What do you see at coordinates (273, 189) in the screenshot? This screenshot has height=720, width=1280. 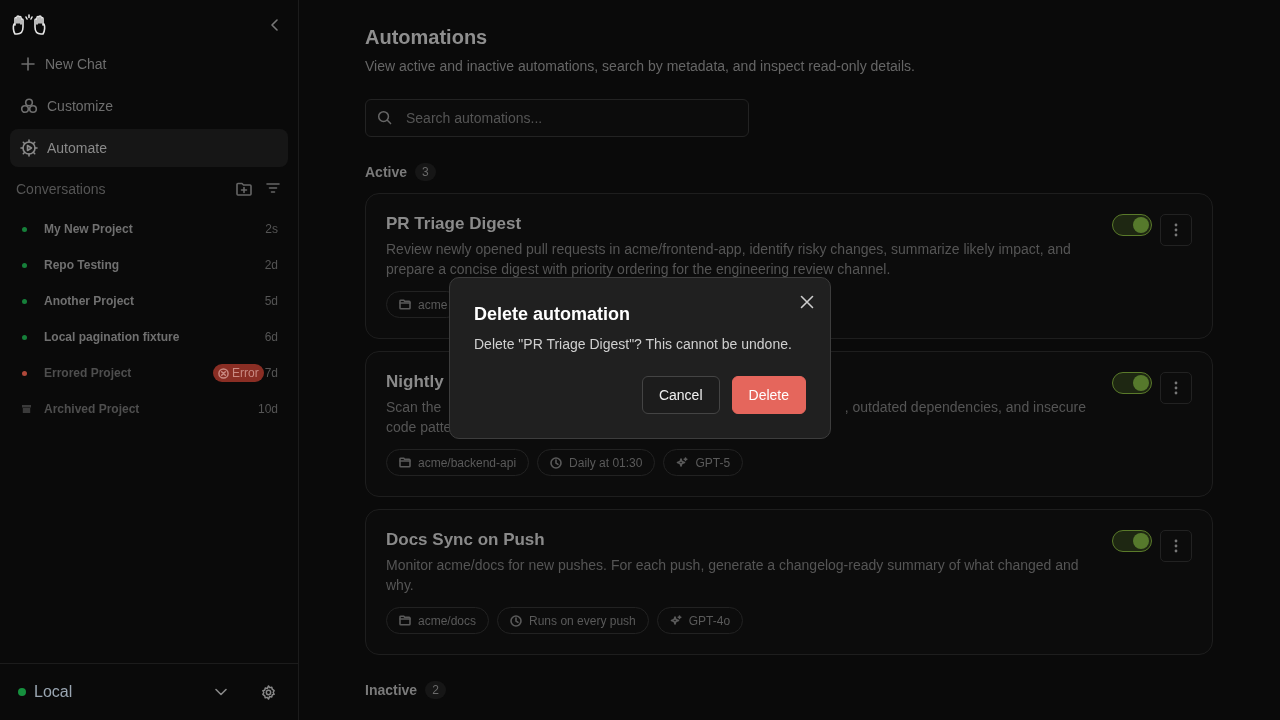 I see `filter-icon` at bounding box center [273, 189].